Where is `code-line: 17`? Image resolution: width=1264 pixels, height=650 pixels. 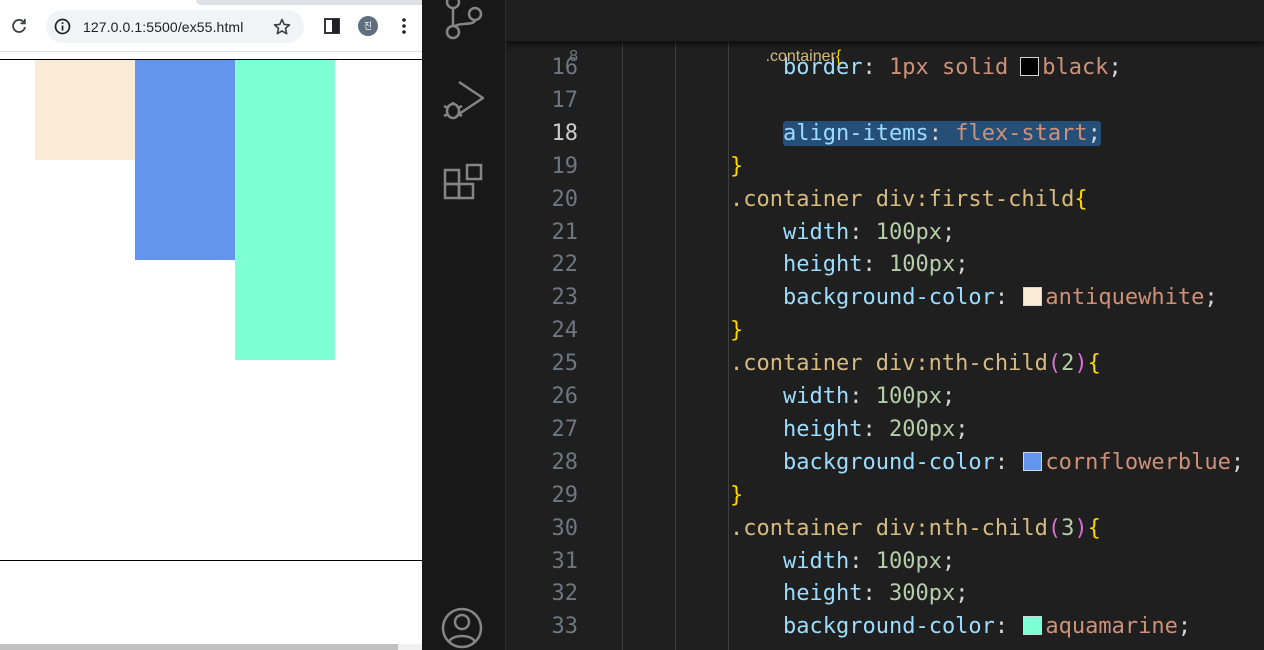
code-line: 17 is located at coordinates (885, 100).